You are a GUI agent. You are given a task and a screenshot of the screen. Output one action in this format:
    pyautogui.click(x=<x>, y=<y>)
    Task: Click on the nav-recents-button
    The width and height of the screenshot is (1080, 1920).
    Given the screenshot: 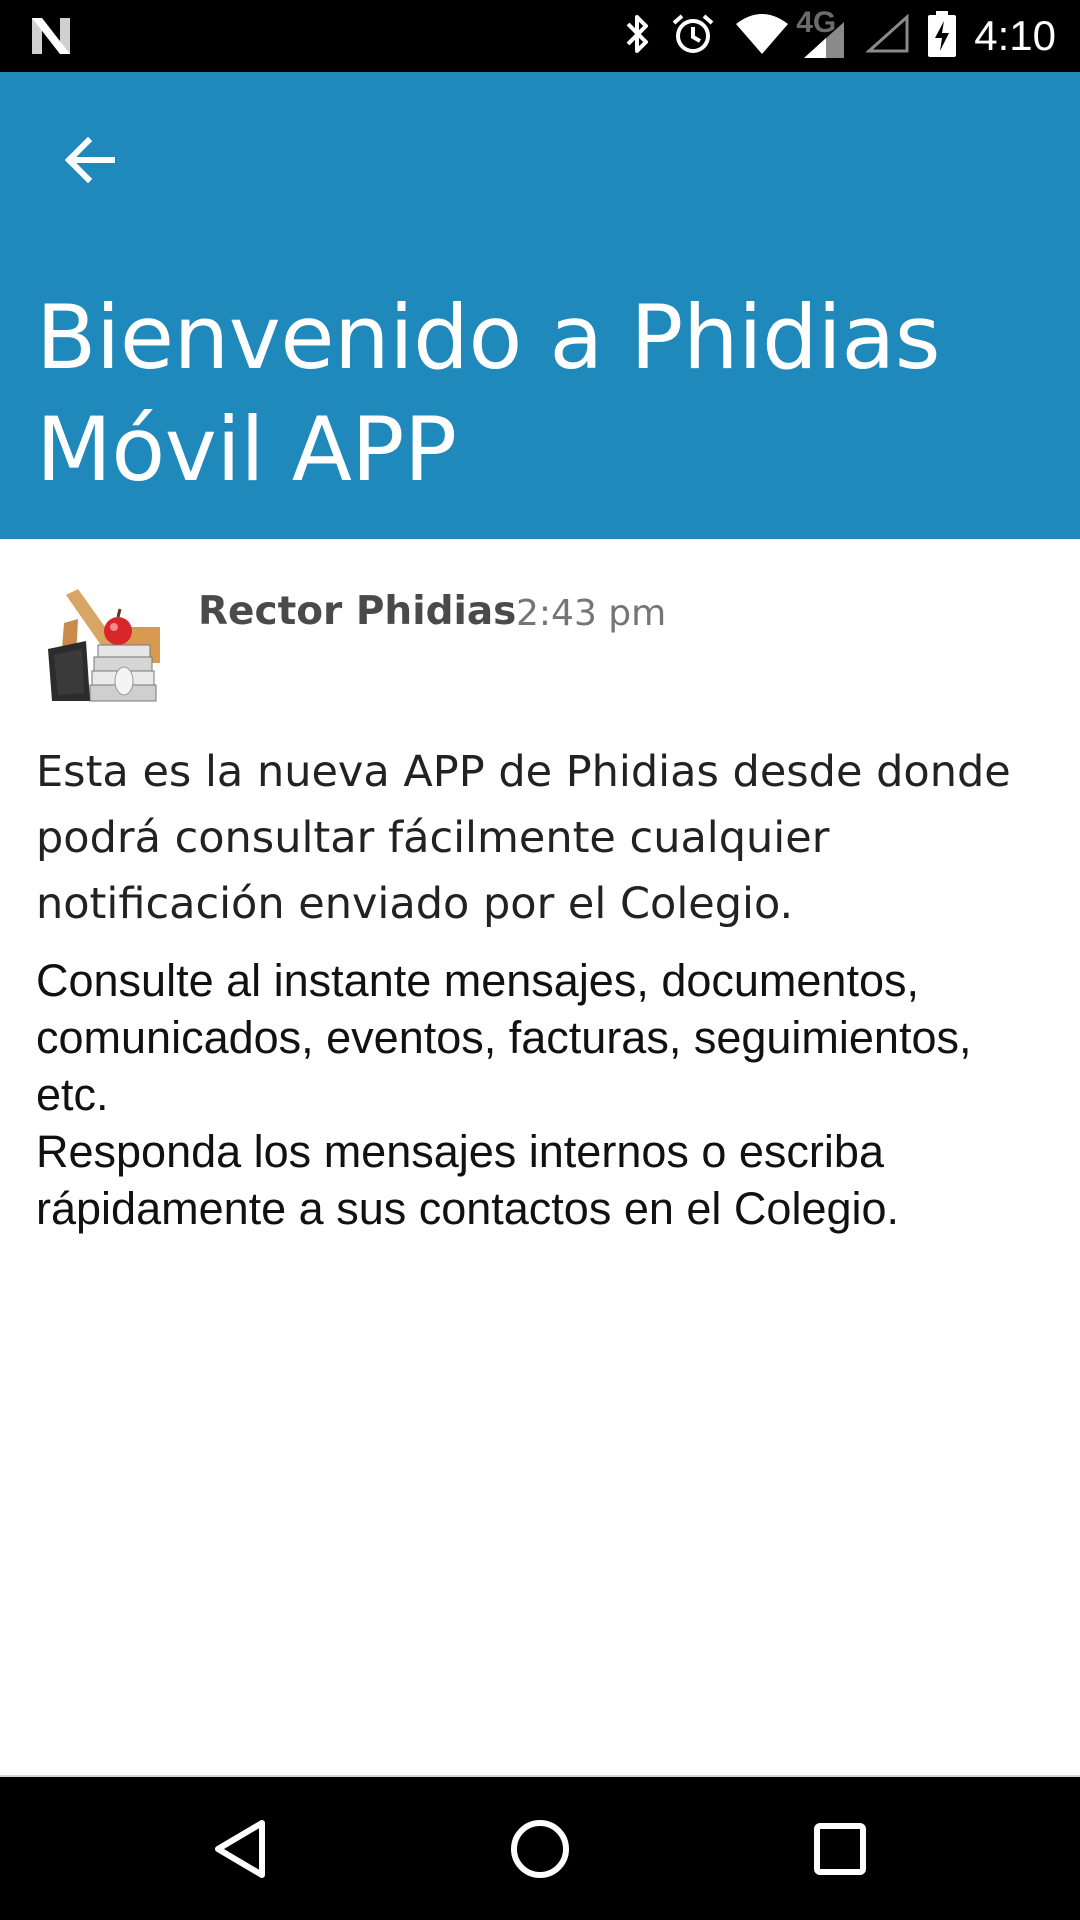 What is the action you would take?
    pyautogui.click(x=840, y=1848)
    